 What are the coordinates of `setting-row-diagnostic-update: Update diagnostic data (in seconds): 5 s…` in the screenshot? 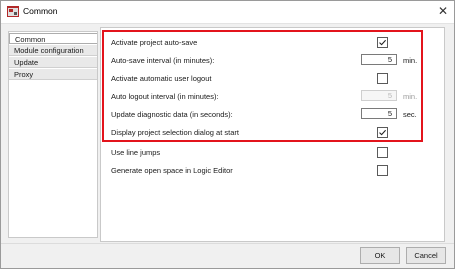 It's located at (272, 115).